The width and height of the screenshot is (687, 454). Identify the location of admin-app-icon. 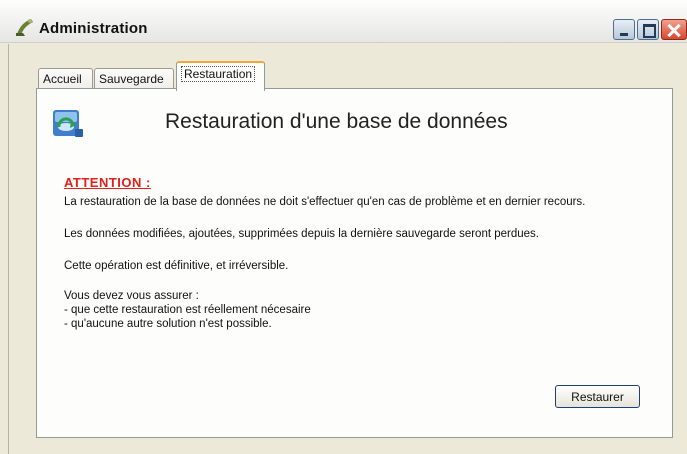
(24, 27).